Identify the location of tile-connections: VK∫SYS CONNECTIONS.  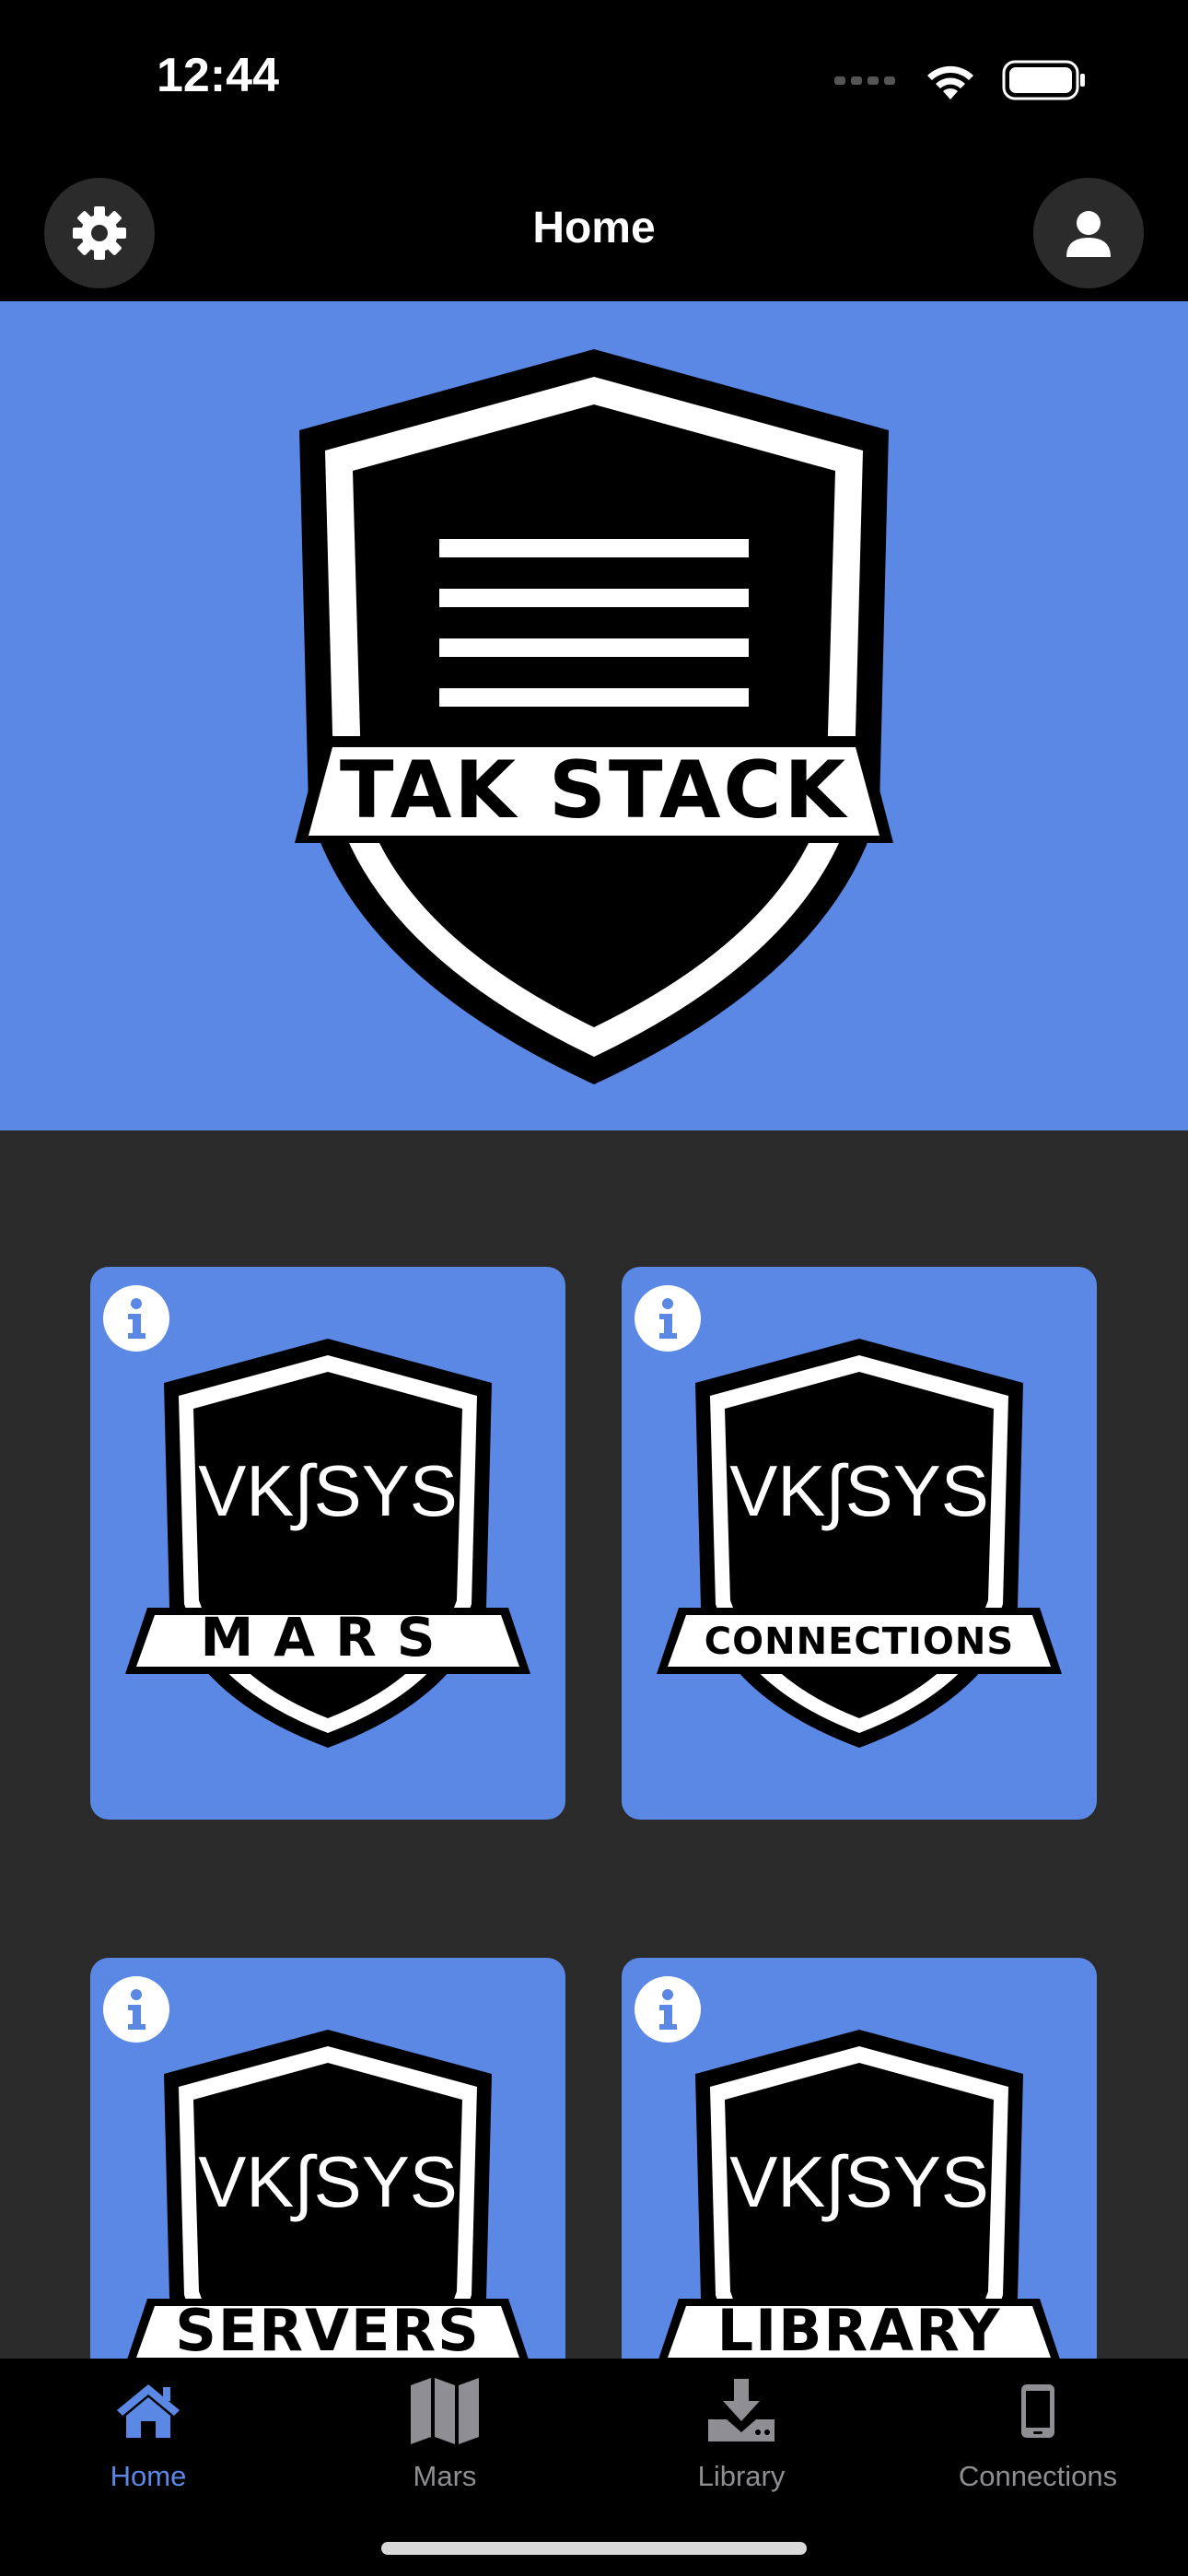
(859, 1543).